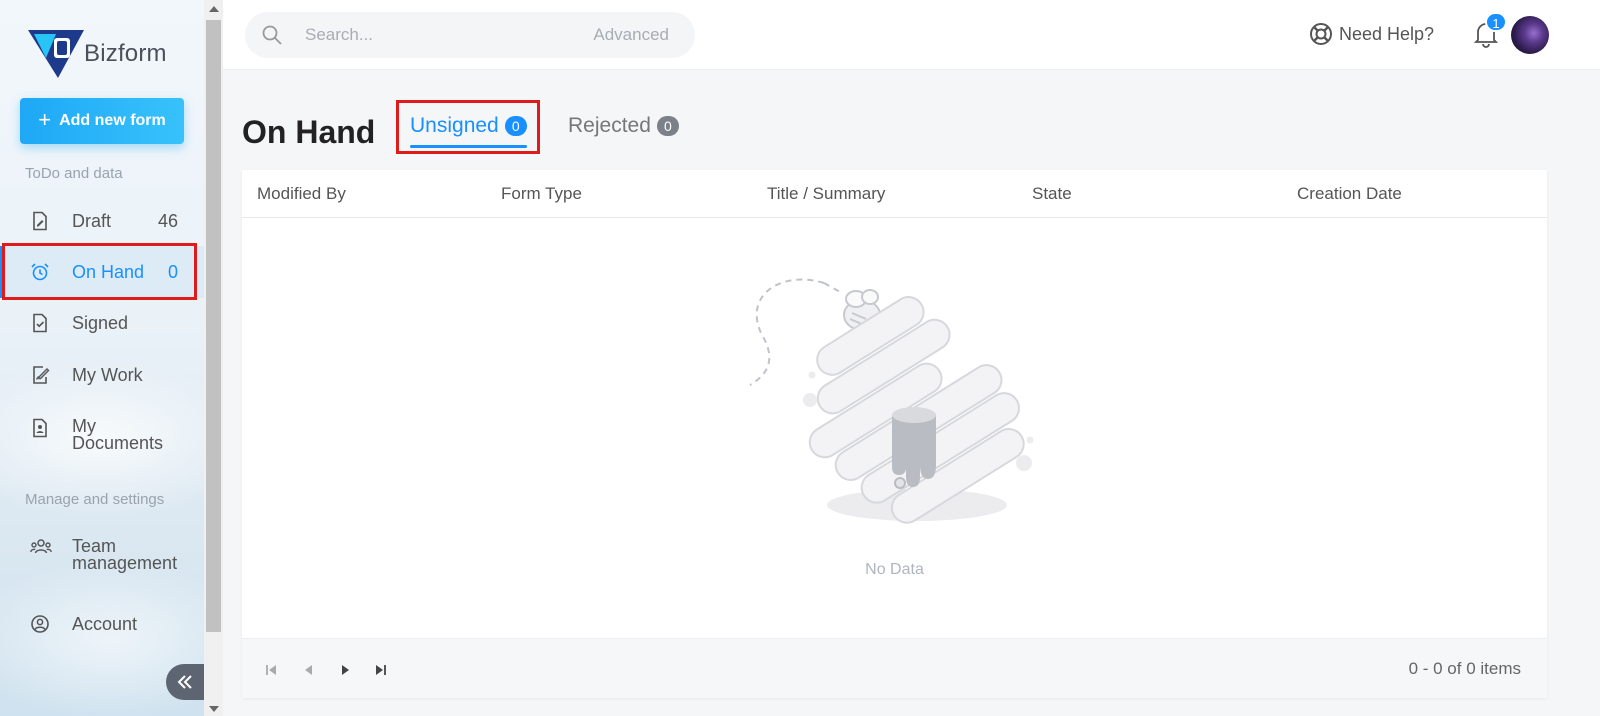  I want to click on double-chevron-left-icon, so click(184, 682).